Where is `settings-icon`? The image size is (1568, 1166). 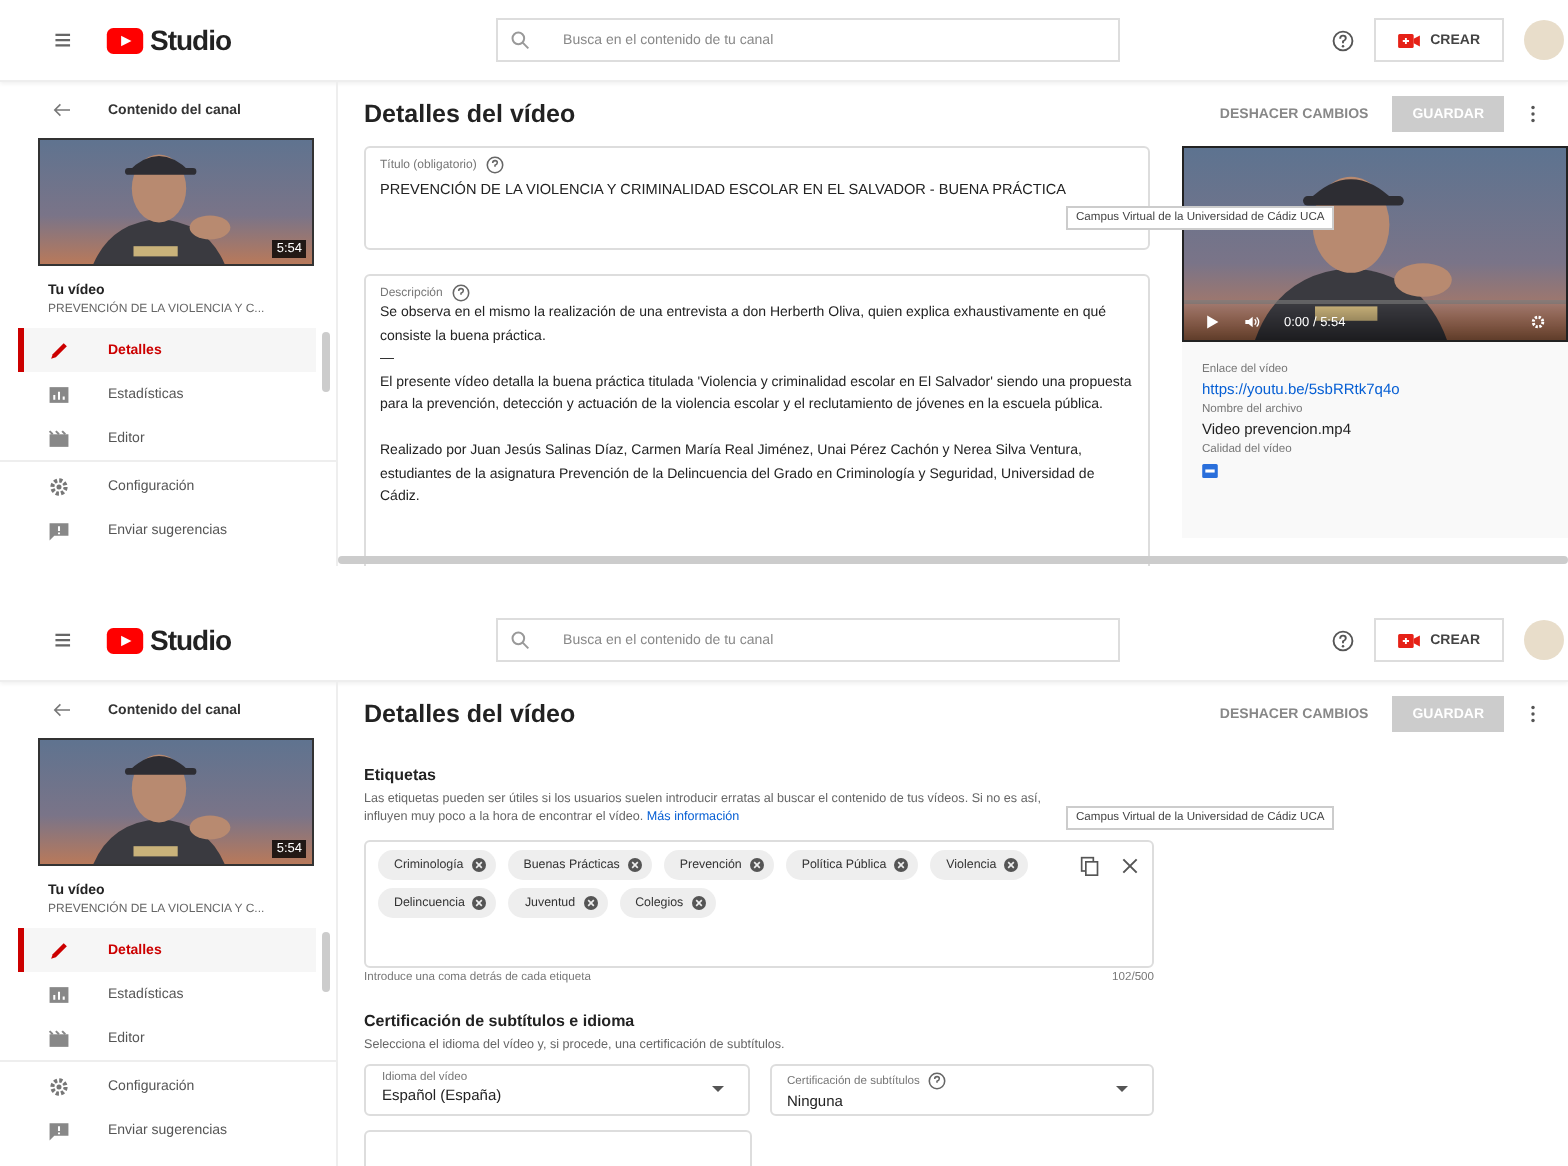
settings-icon is located at coordinates (1538, 322).